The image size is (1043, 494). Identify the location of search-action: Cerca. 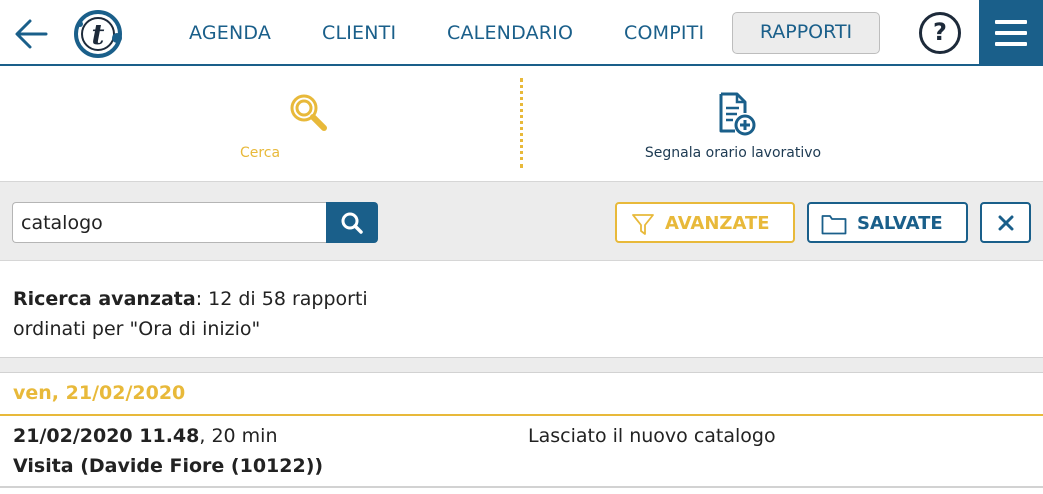
(260, 123).